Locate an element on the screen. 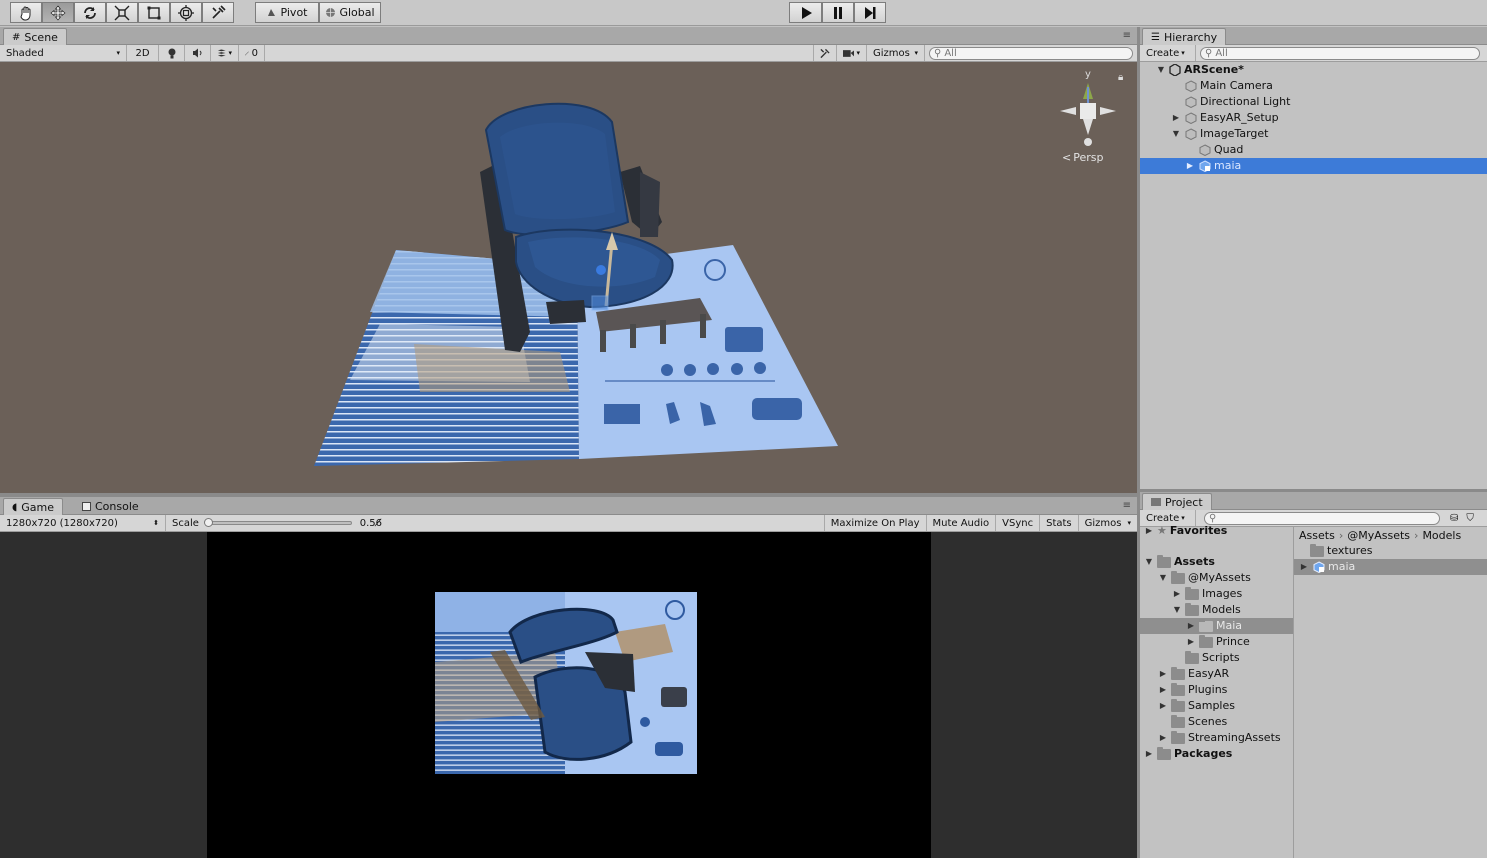  lock-icon: 🔒︎ is located at coordinates (1120, 77).